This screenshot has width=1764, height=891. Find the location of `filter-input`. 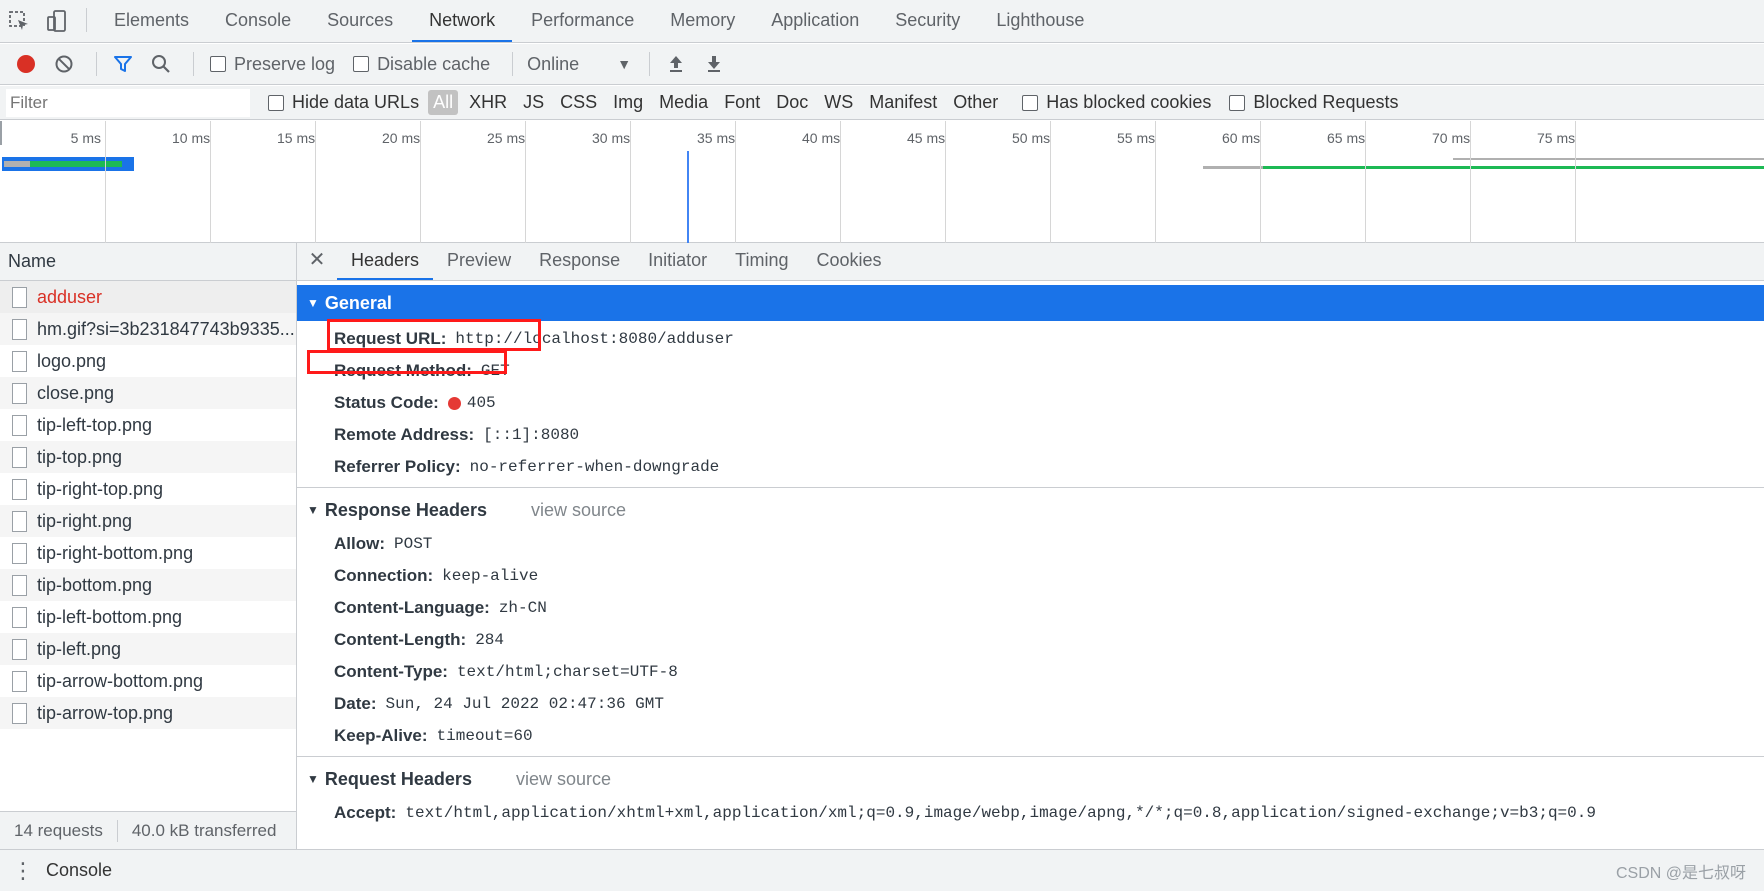

filter-input is located at coordinates (128, 102).